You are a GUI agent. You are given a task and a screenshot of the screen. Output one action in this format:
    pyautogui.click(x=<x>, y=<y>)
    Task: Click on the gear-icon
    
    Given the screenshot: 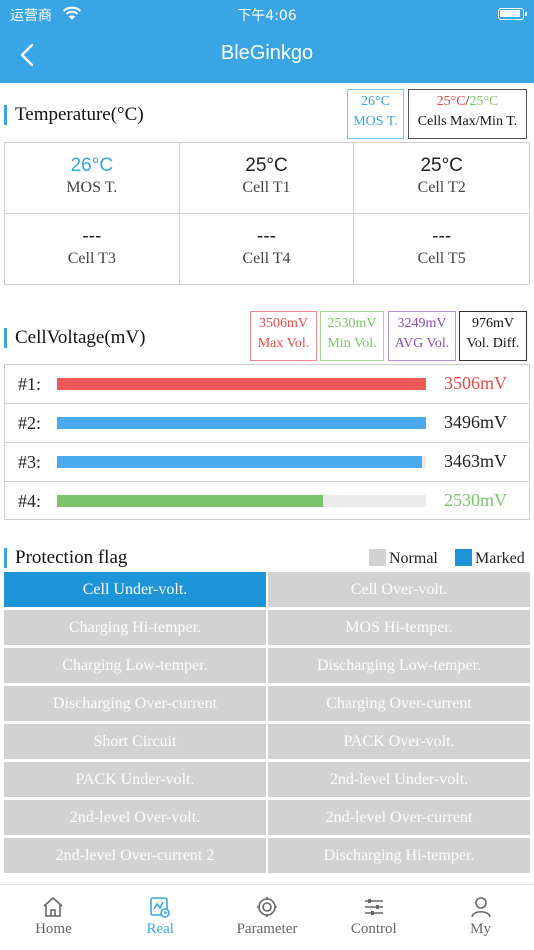 What is the action you would take?
    pyautogui.click(x=267, y=907)
    